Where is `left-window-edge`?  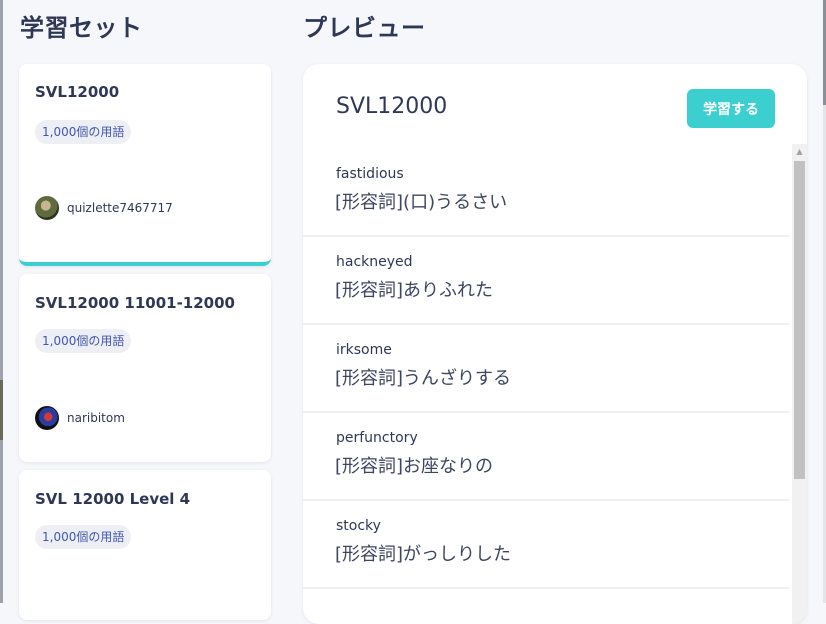 left-window-edge is located at coordinates (1, 301).